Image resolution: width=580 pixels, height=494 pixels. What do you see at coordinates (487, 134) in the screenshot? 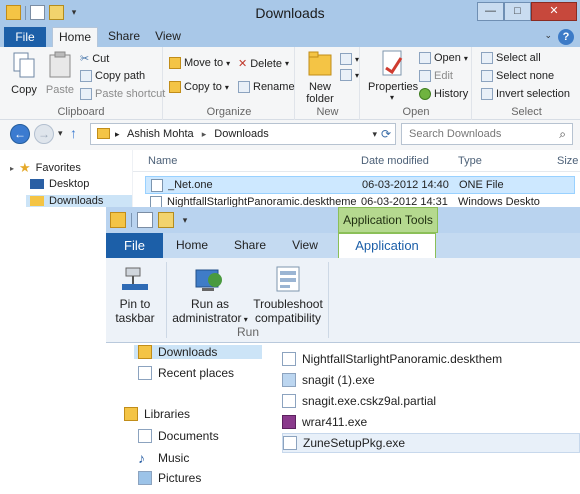
I see `search-box: Search Downloads ⌕` at bounding box center [487, 134].